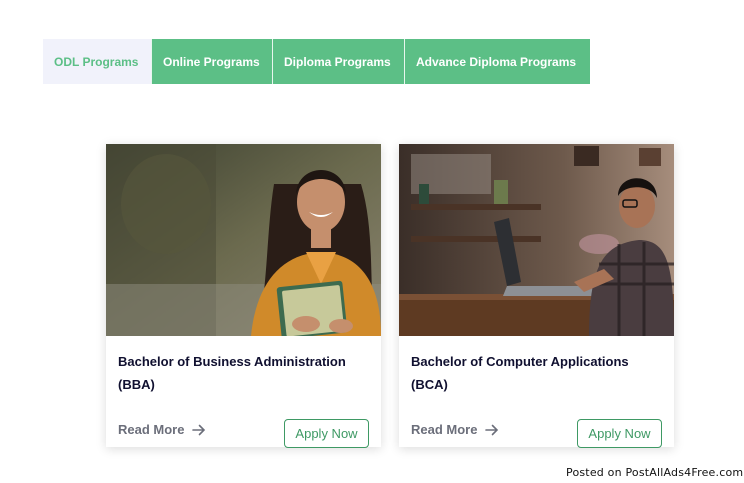  Describe the element at coordinates (655, 472) in the screenshot. I see `watermark-text: Posted on PostAllAds4Free.com` at that location.